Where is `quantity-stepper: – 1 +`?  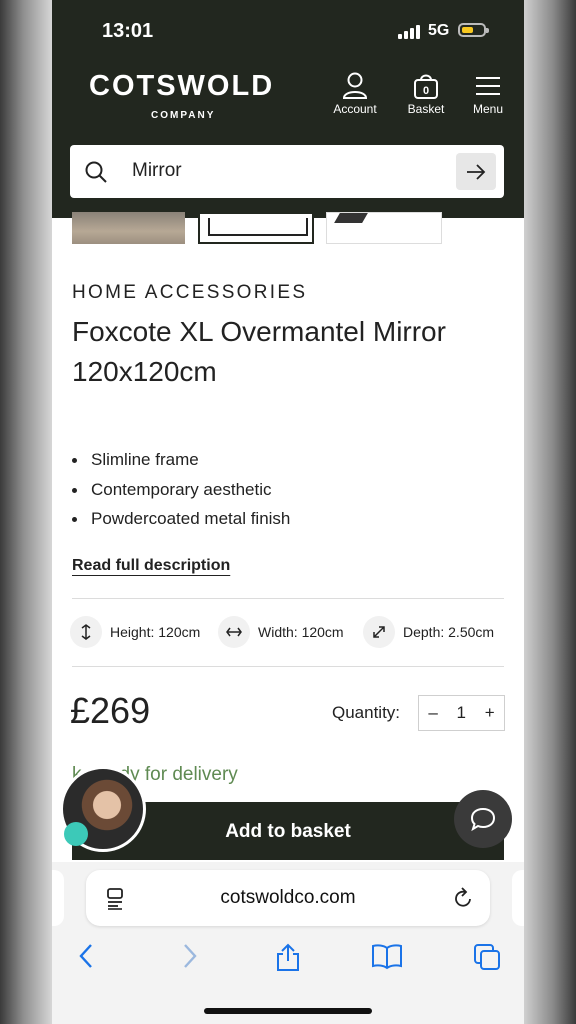
quantity-stepper: – 1 + is located at coordinates (461, 713).